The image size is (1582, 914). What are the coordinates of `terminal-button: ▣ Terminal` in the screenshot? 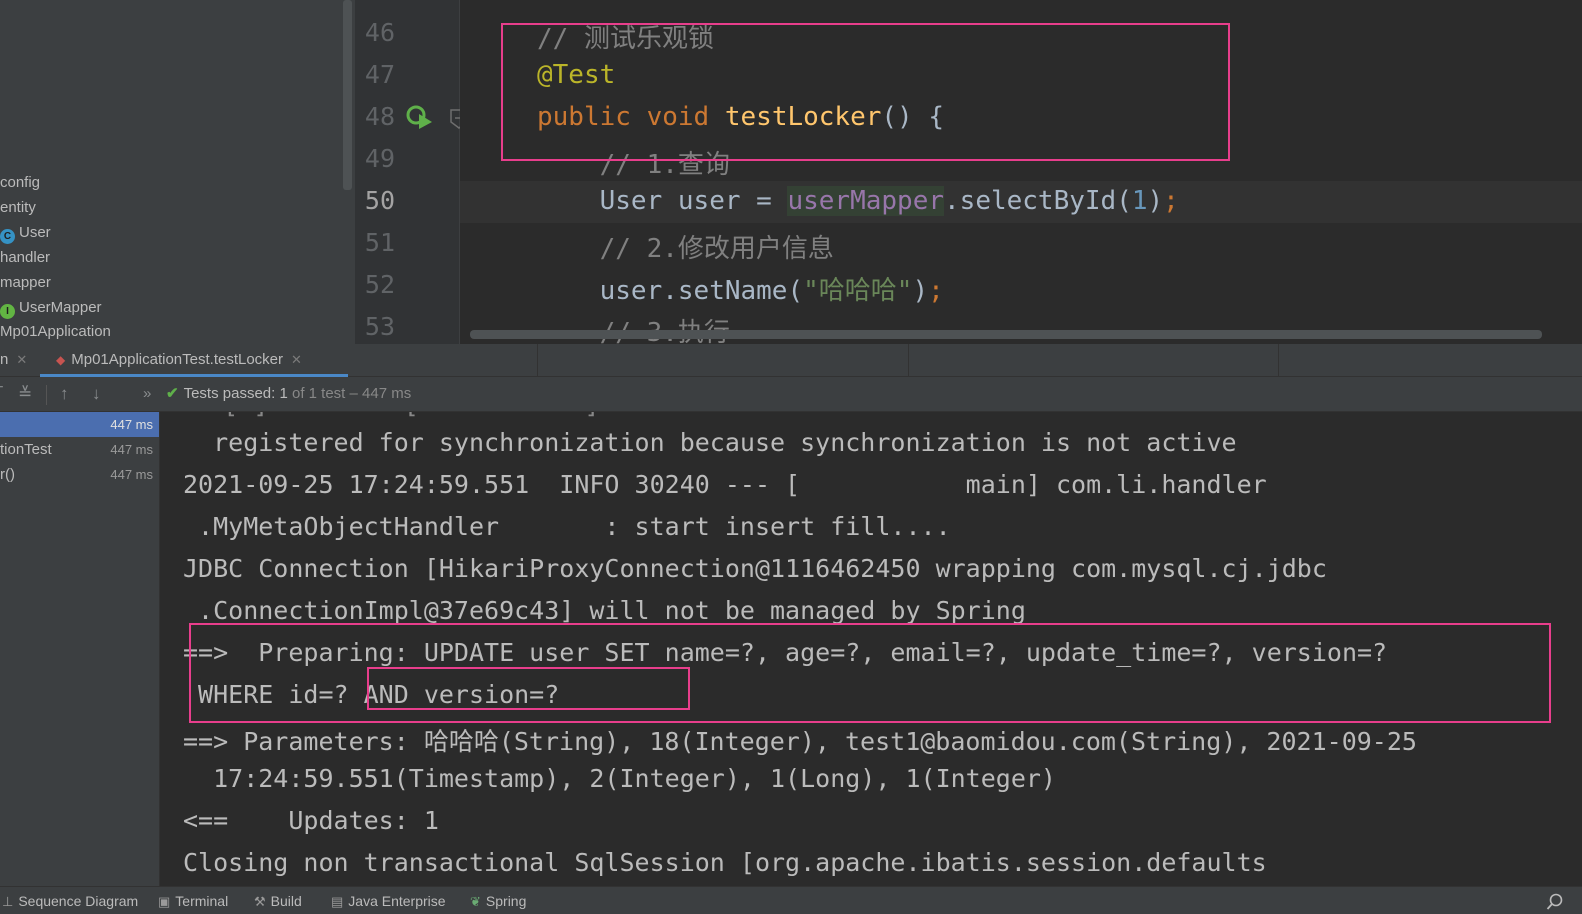 It's located at (193, 900).